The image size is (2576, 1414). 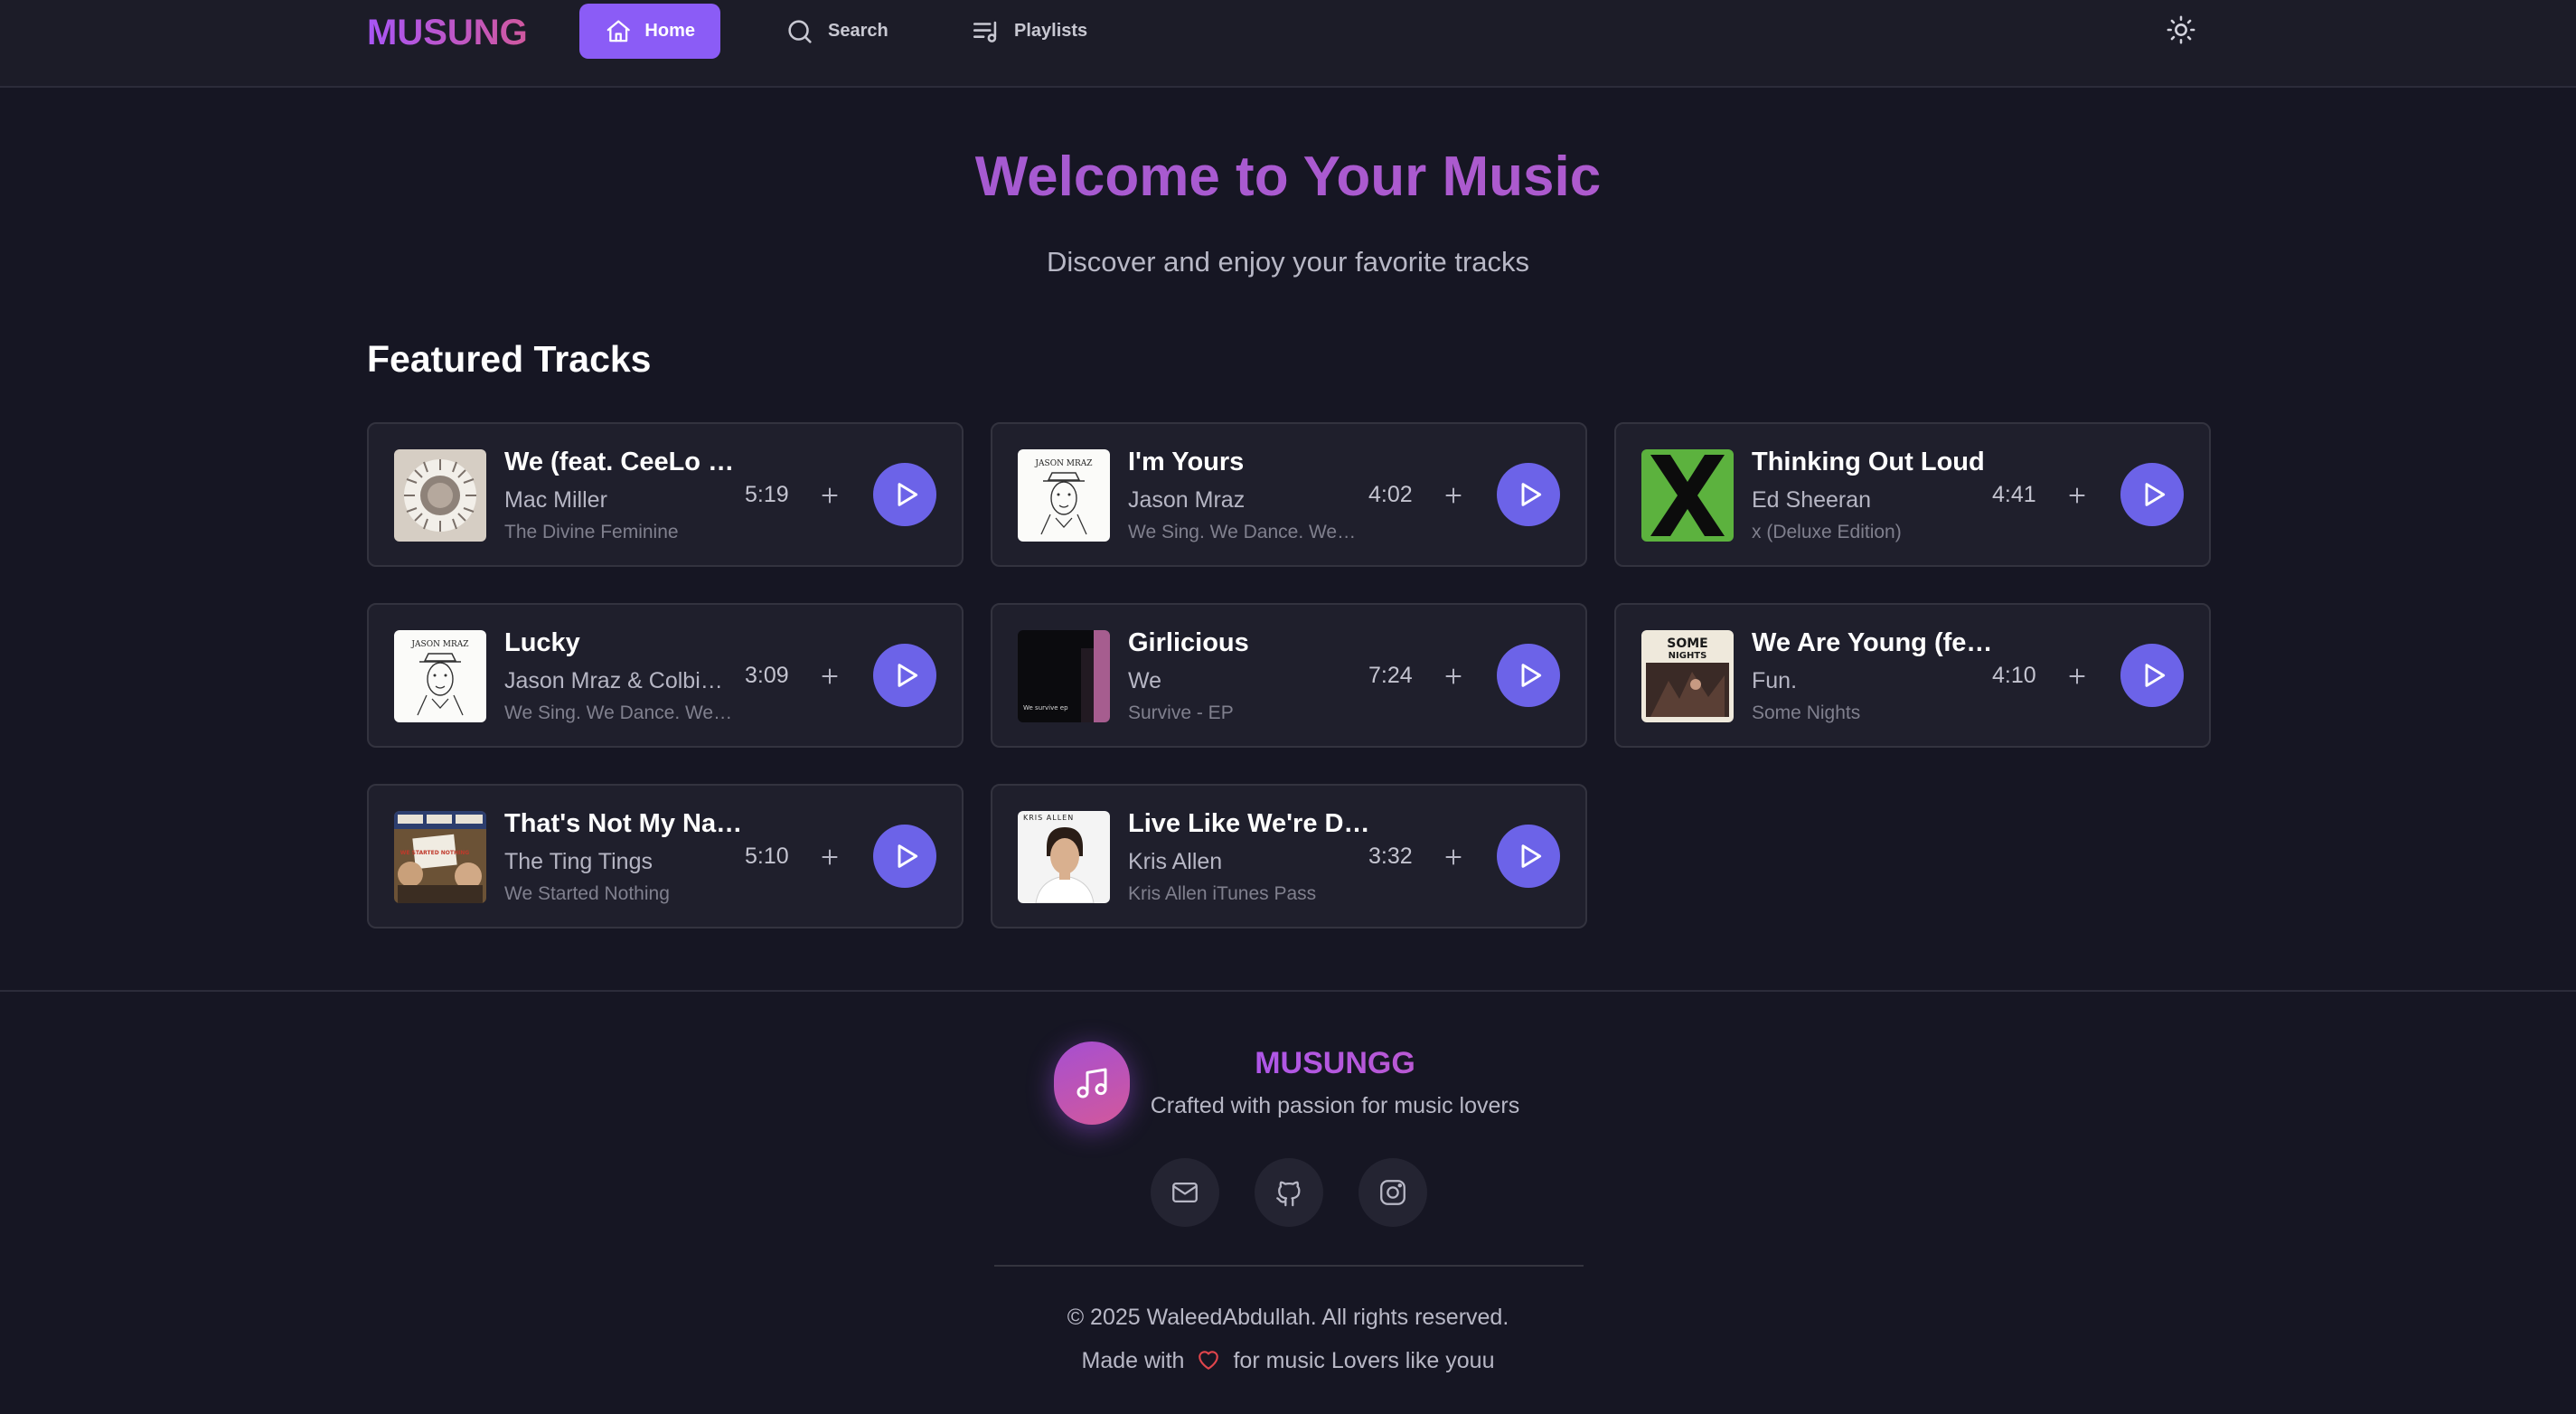 I want to click on track-title: We Are Young (feat. Janelle Monáe), so click(x=1874, y=642).